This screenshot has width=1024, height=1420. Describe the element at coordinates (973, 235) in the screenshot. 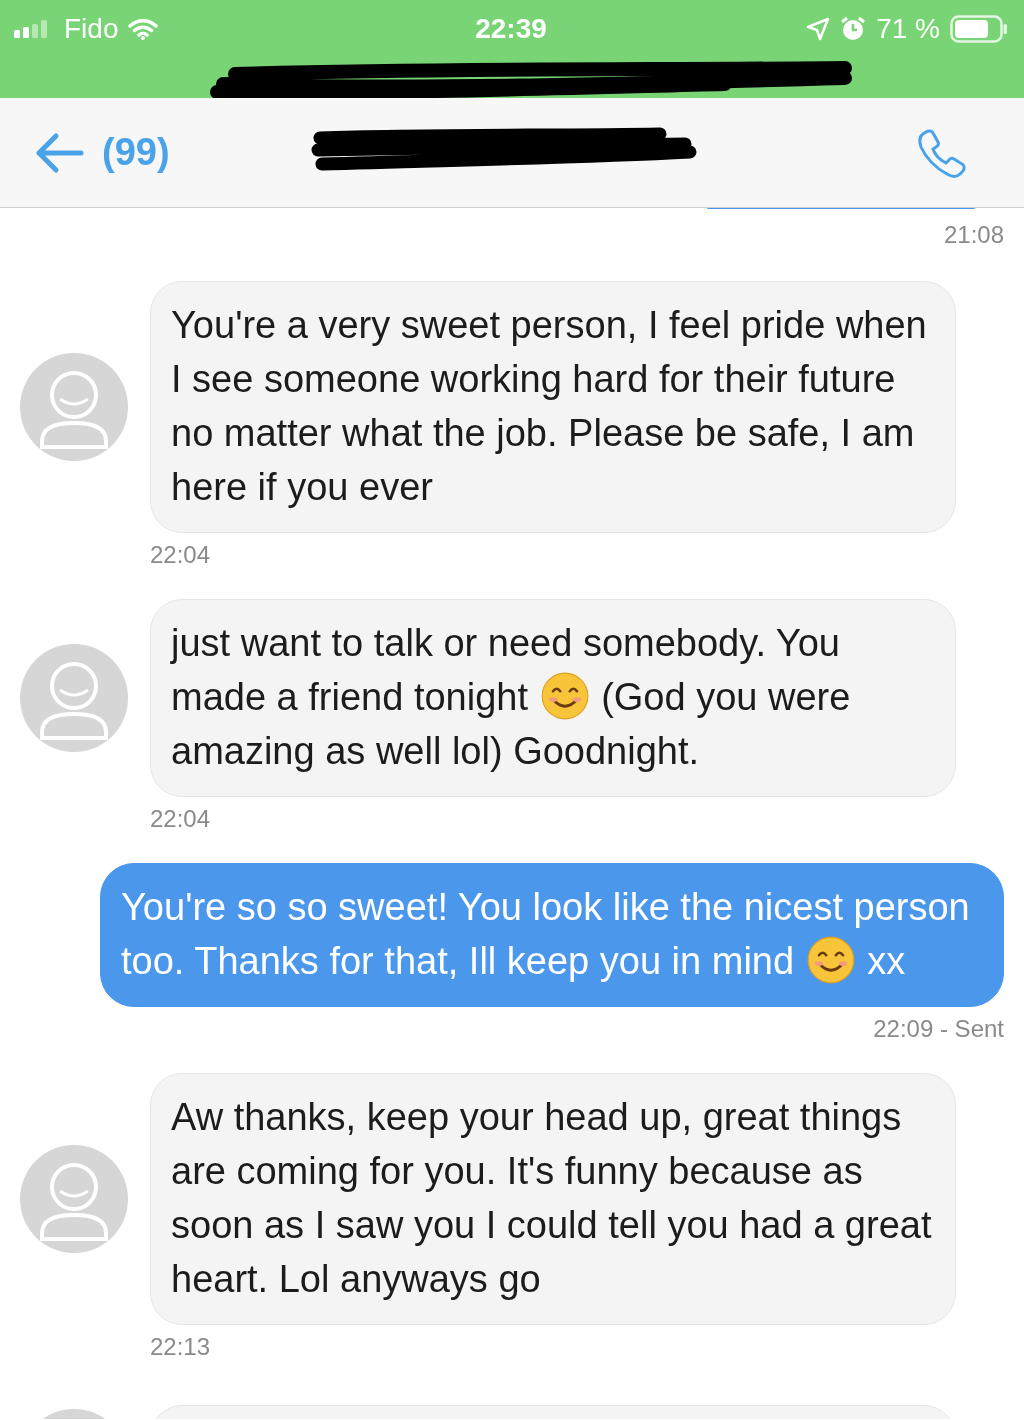

I see `message-time: 21:08` at that location.